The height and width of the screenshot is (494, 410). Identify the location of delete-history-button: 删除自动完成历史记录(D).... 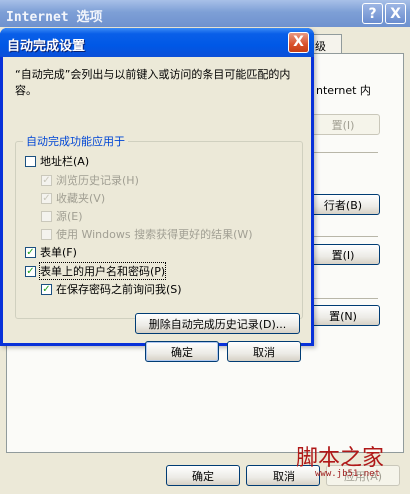
(217, 323).